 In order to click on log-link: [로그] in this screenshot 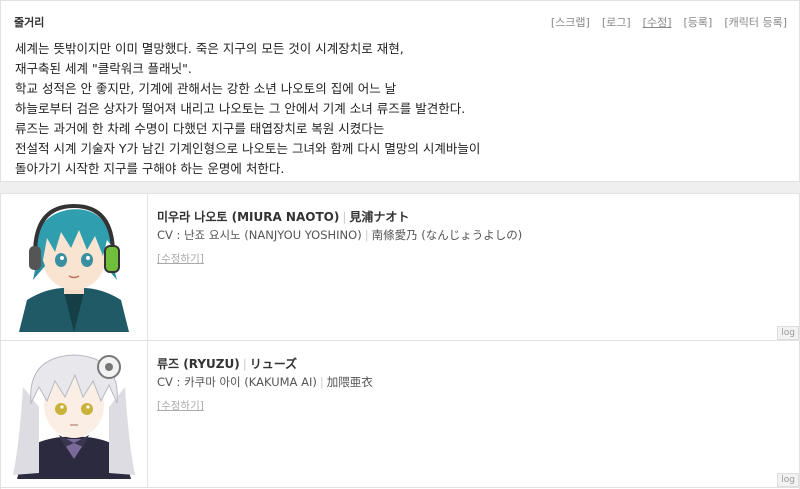, I will do `click(616, 22)`.